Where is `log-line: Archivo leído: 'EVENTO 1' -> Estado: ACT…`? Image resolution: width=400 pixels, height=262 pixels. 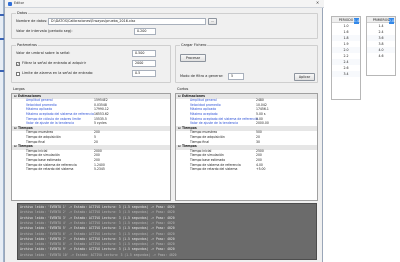 log-line: Archivo leído: 'EVENTO 1' -> Estado: ACT… is located at coordinates (97, 207).